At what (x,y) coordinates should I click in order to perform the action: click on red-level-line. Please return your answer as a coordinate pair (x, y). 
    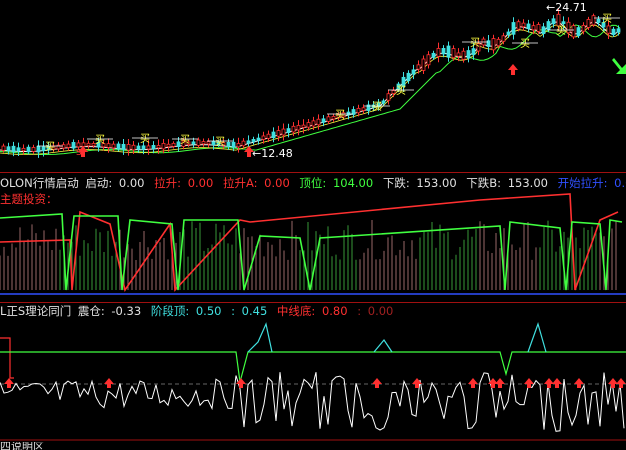
    Looking at the image, I should click on (7, 358).